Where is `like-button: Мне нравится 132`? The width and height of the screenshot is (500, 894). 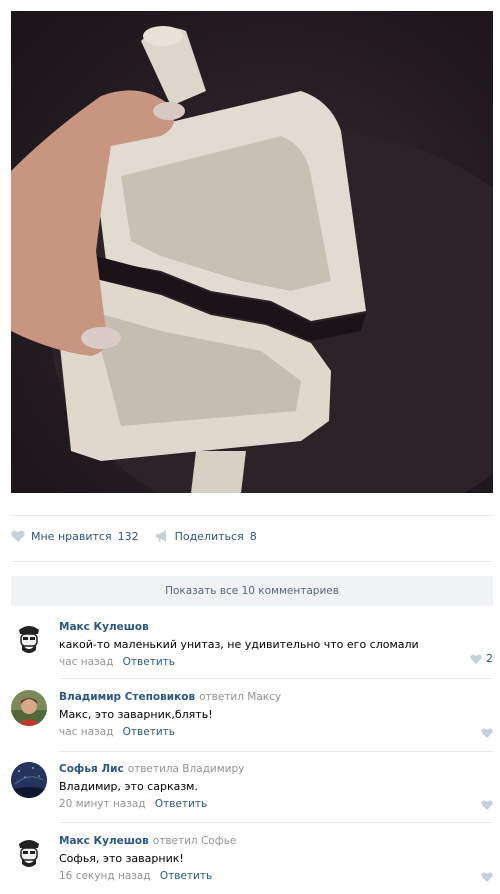 like-button: Мне нравится 132 is located at coordinates (75, 536).